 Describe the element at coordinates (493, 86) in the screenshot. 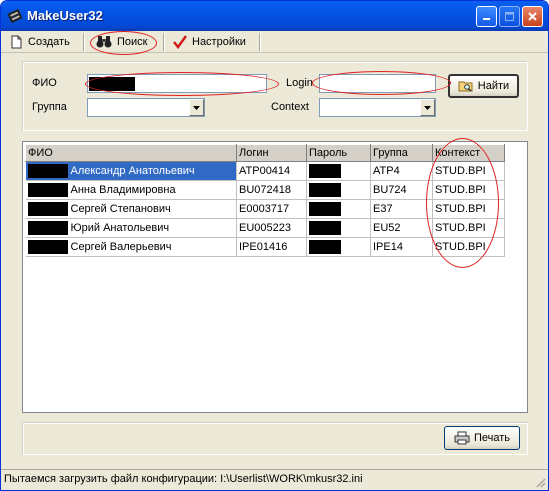

I see `find-button-label: Найти` at that location.